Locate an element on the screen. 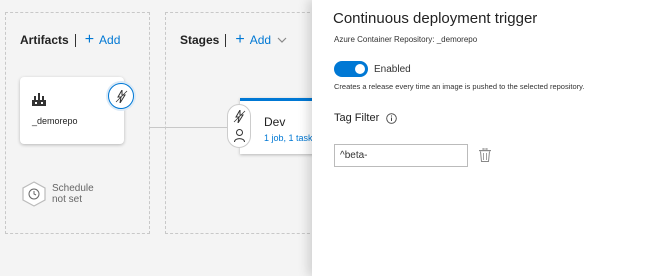 The height and width of the screenshot is (276, 648). panel-title: Continuous deployment trigger is located at coordinates (435, 18).